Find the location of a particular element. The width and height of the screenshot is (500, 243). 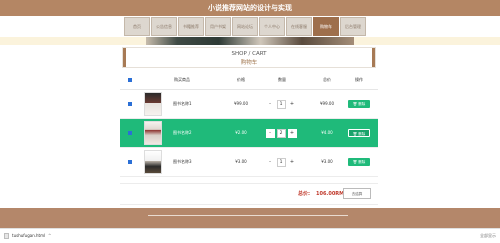

header-qty: 数量 is located at coordinates (282, 79).